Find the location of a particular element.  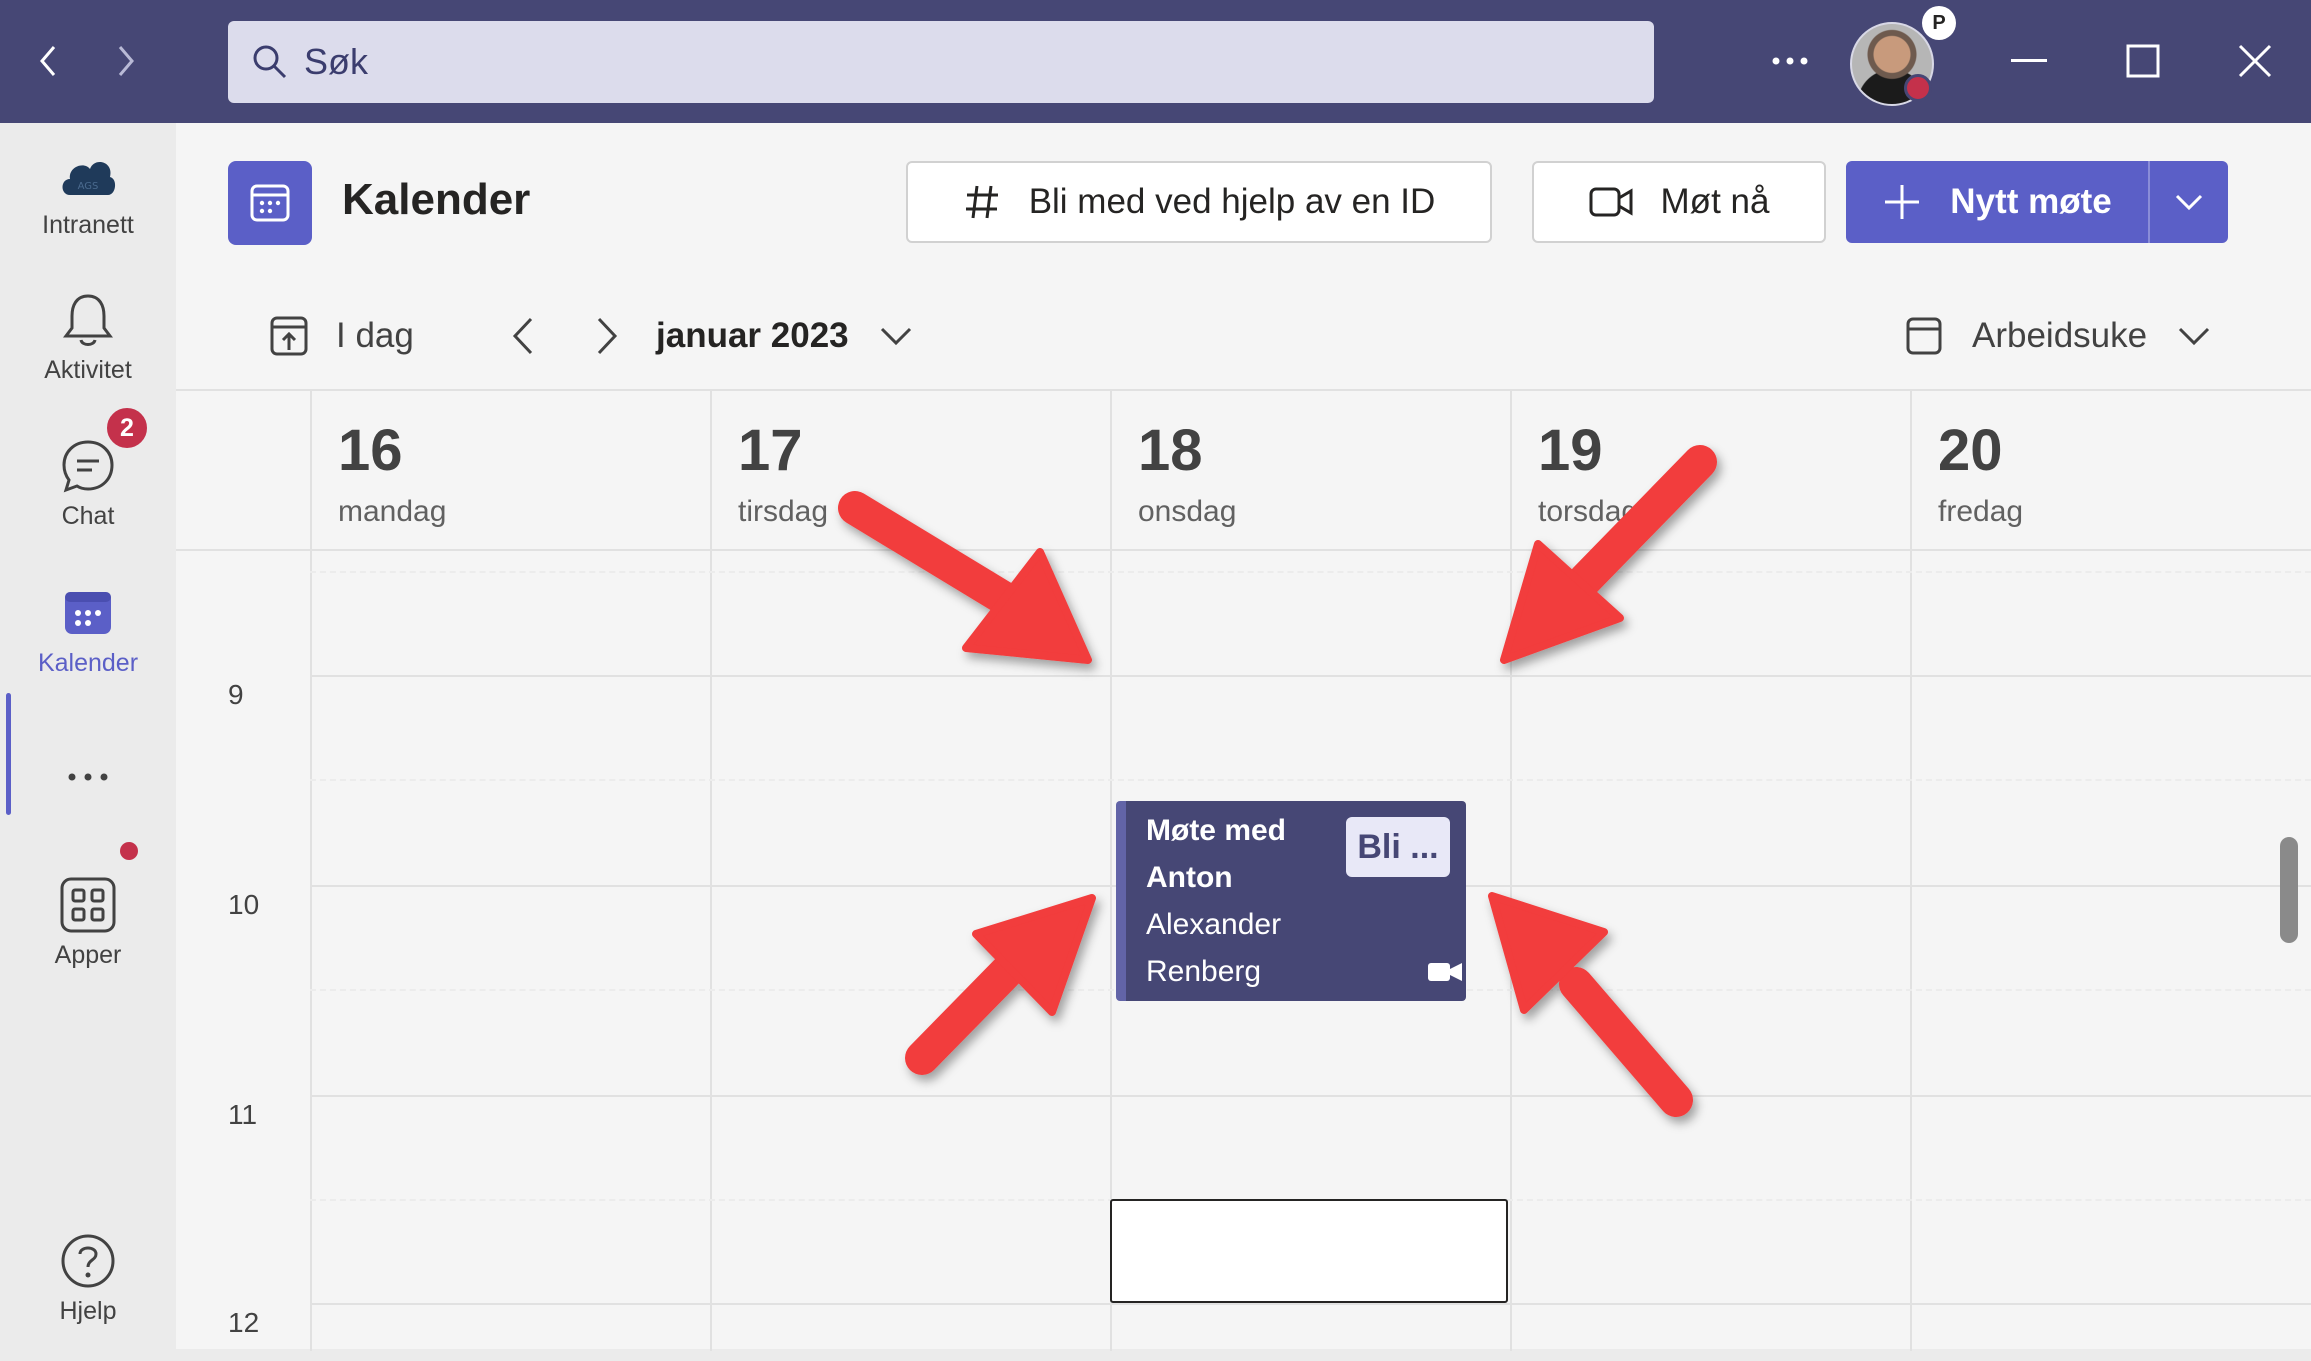

bell-icon is located at coordinates (88, 320).